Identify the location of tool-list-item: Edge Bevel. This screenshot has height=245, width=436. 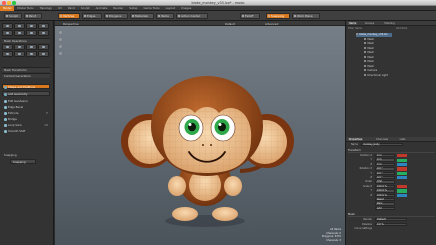
(27, 107).